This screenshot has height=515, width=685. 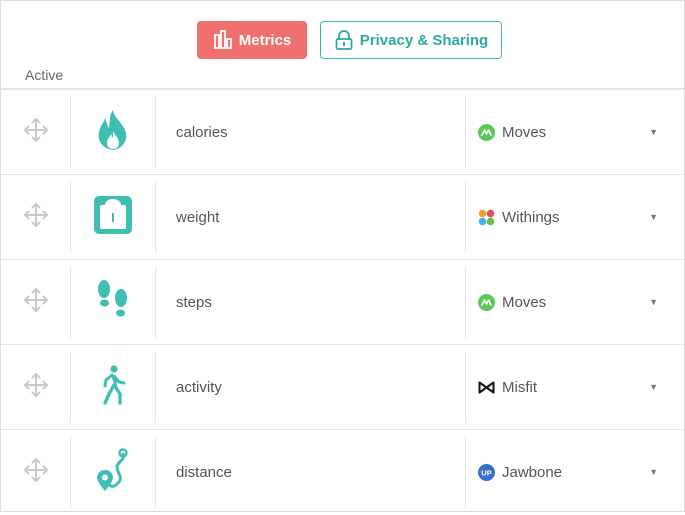 What do you see at coordinates (532, 472) in the screenshot?
I see `source-name: Jawbone` at bounding box center [532, 472].